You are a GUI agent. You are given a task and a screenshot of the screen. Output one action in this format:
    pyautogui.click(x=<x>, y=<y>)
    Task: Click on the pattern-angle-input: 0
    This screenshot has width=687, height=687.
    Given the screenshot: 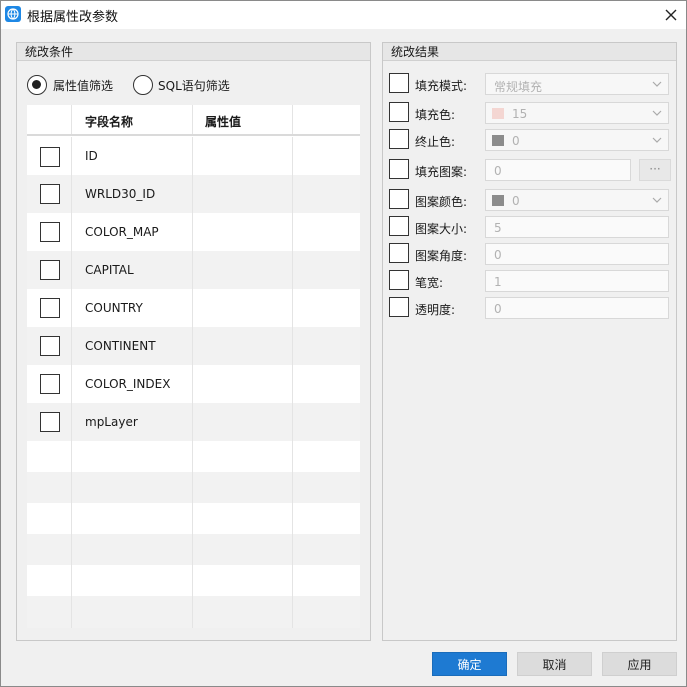 What is the action you would take?
    pyautogui.click(x=577, y=254)
    